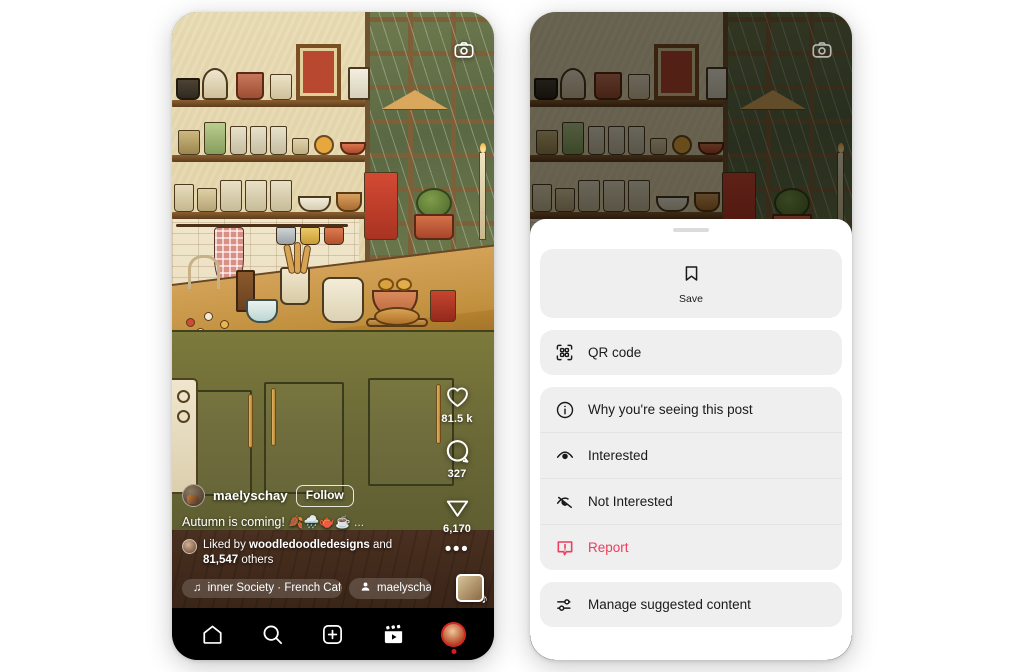 Image resolution: width=1024 pixels, height=672 pixels. Describe the element at coordinates (615, 352) in the screenshot. I see `menu-qr-code-label: QR code` at that location.